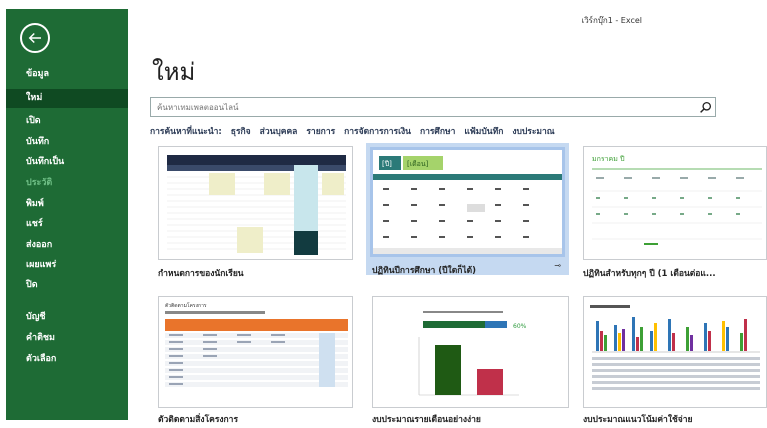 The height and width of the screenshot is (428, 767). I want to click on template-label: งบประมาณแนวโน้มค่าใช้จ่าย, so click(638, 420).